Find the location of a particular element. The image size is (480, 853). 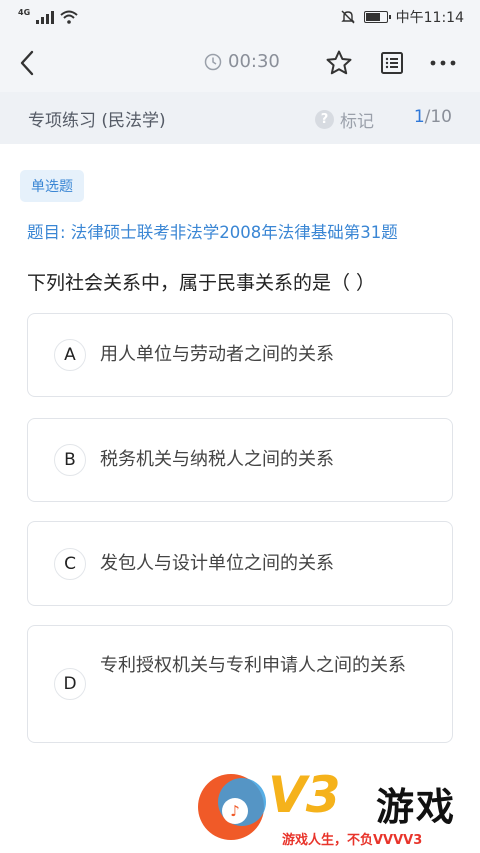

nav-bar: 00:30 is located at coordinates (240, 63).